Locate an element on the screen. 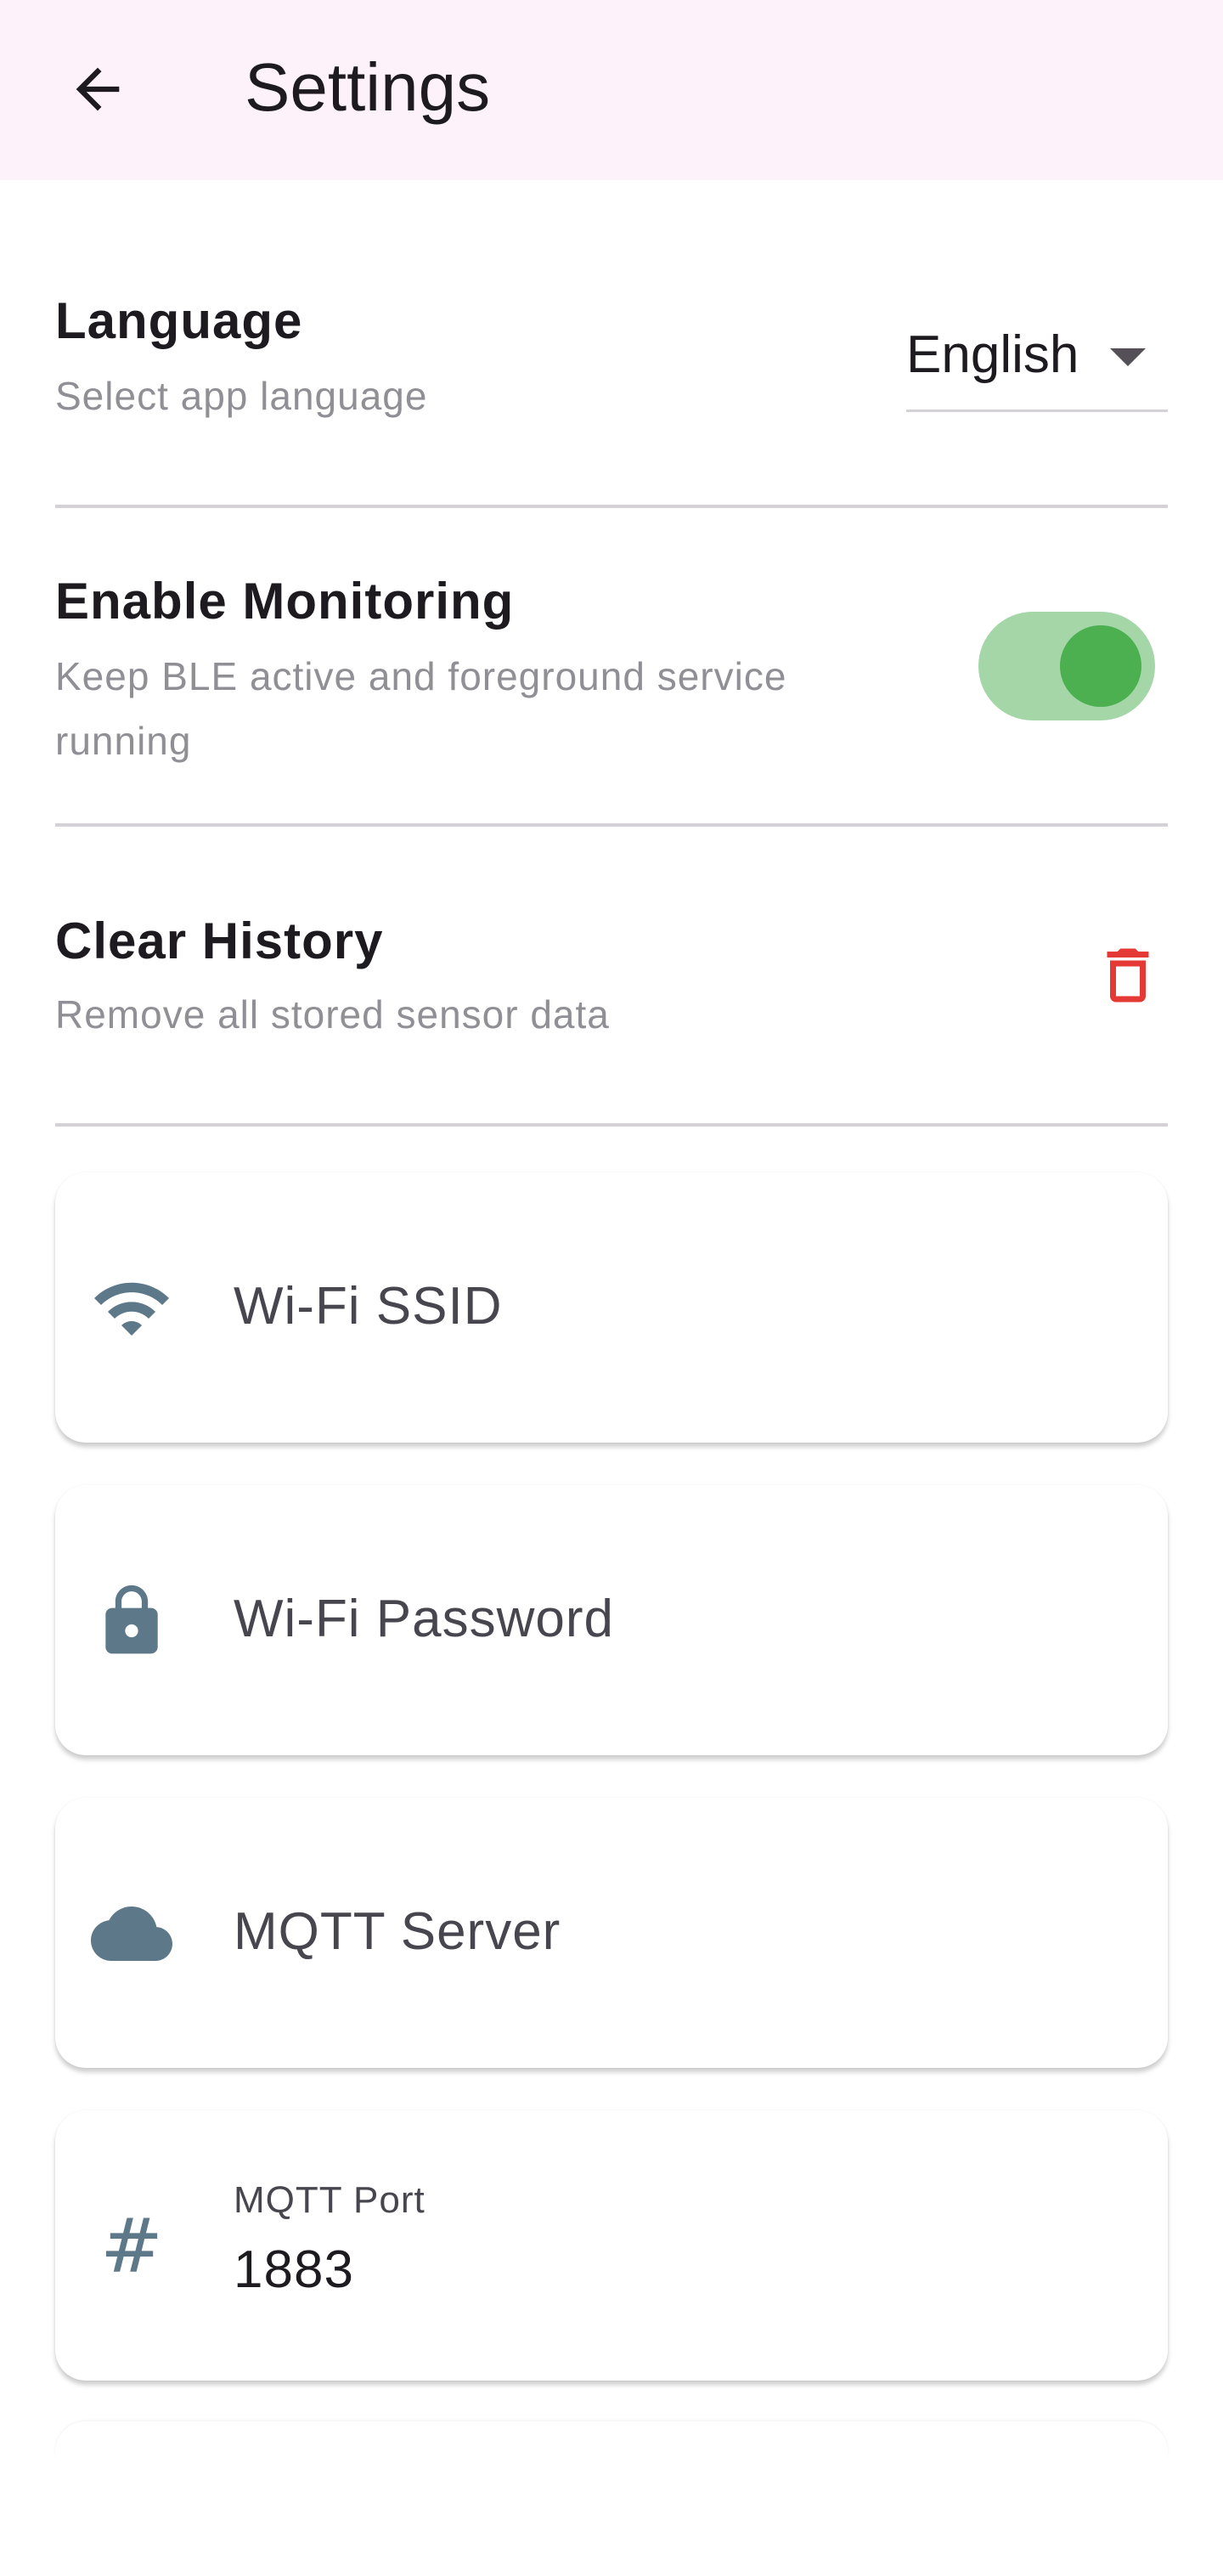 This screenshot has width=1223, height=2576. bottom-fade is located at coordinates (611, 2515).